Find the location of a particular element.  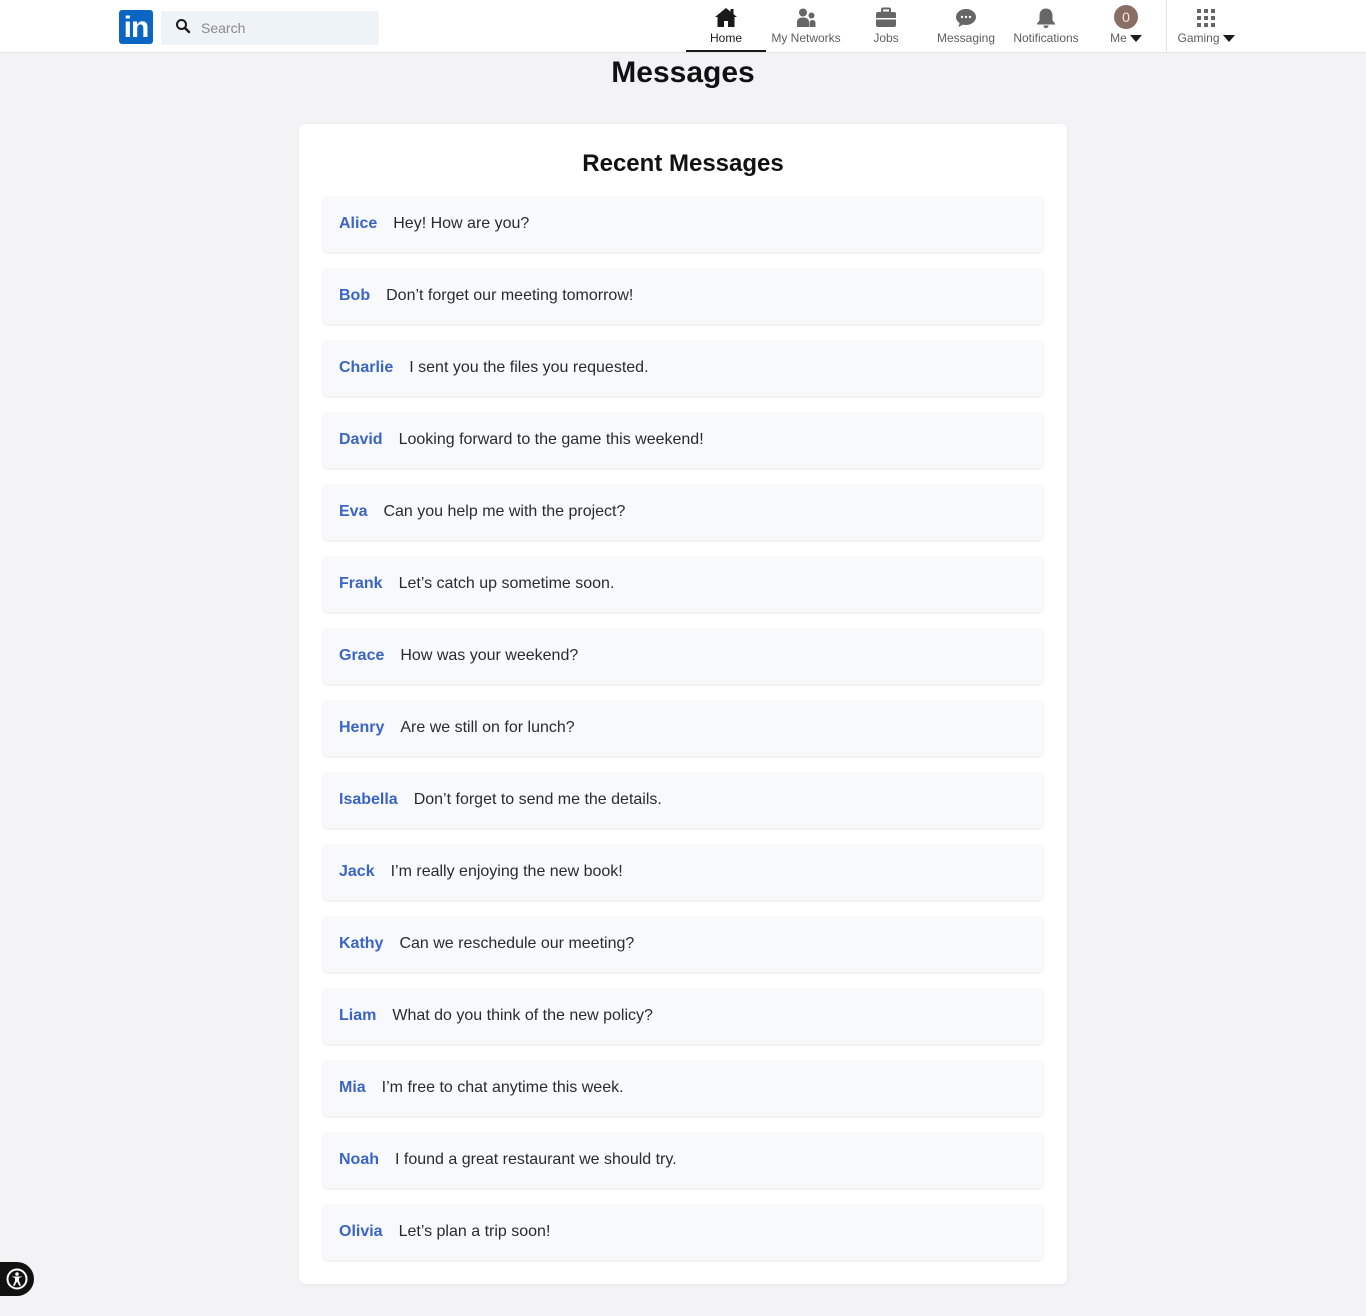

nav-home-label: Home is located at coordinates (725, 38).